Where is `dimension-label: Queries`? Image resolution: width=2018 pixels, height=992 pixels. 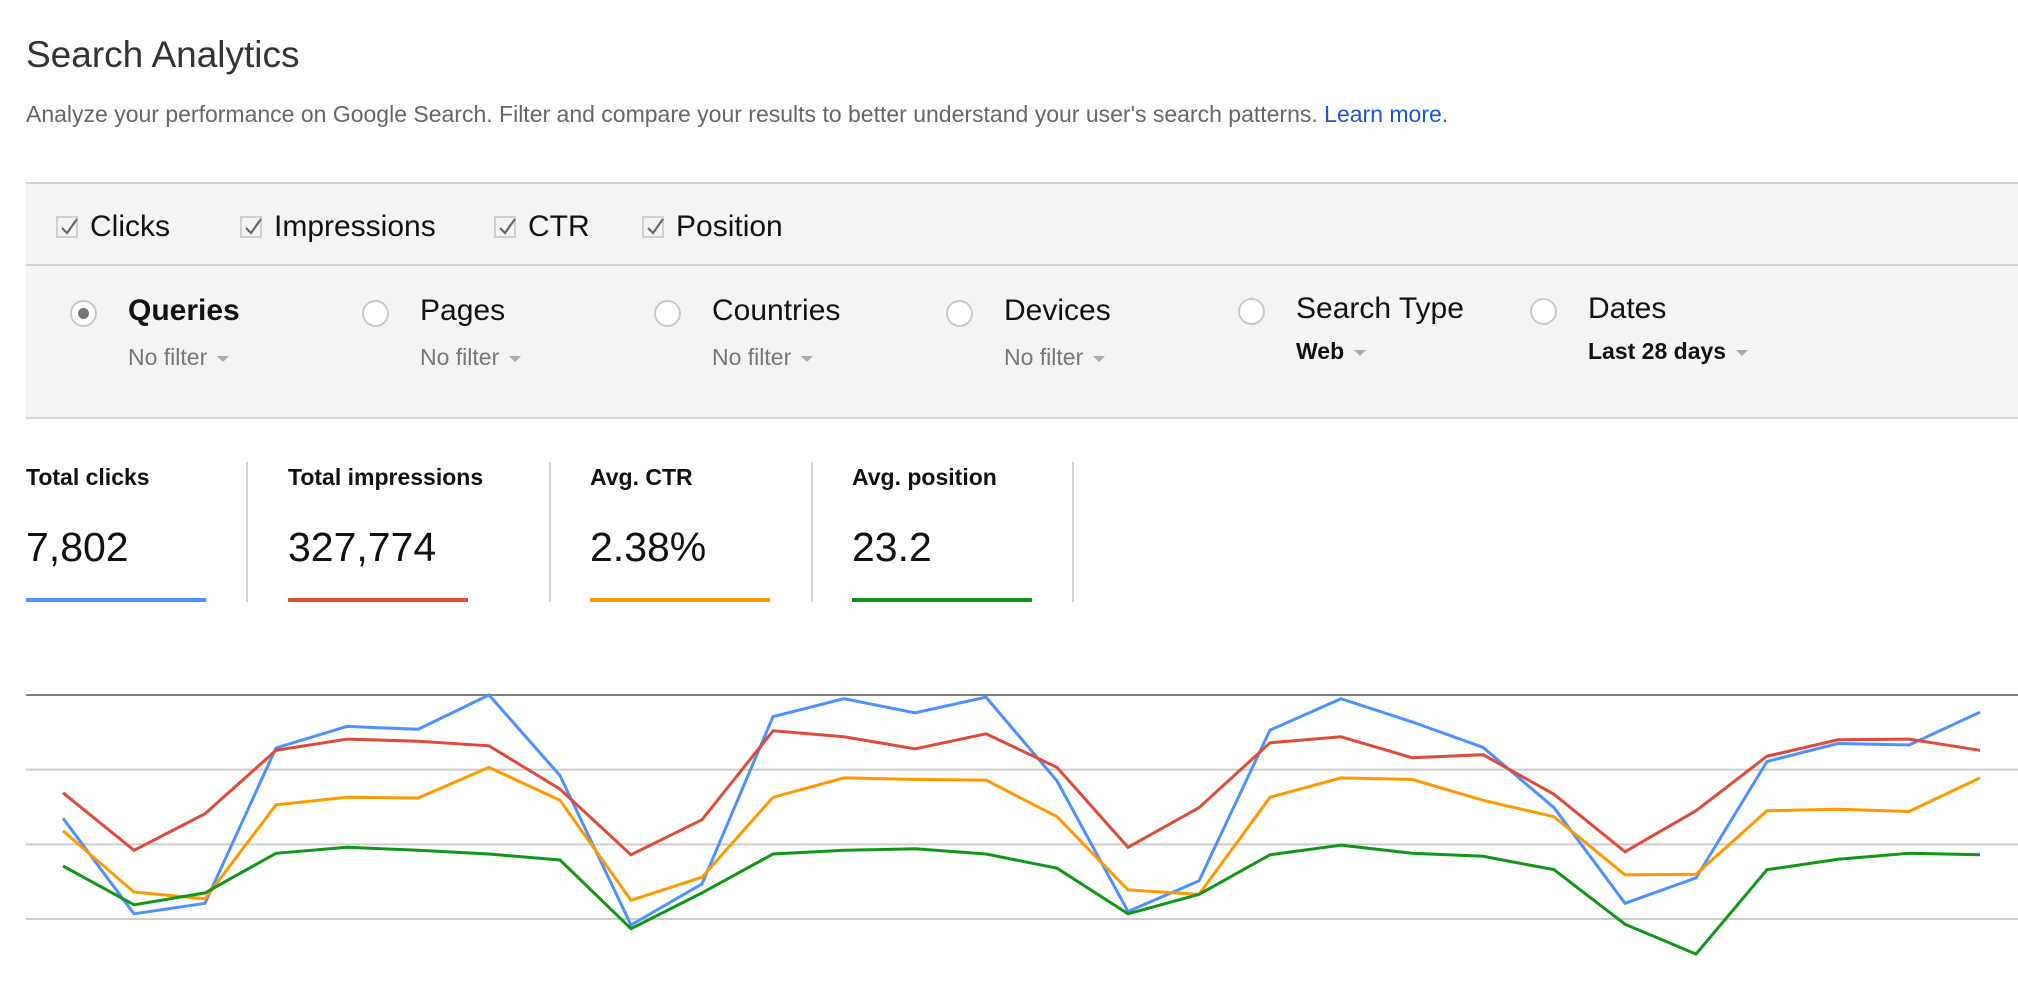 dimension-label: Queries is located at coordinates (184, 311).